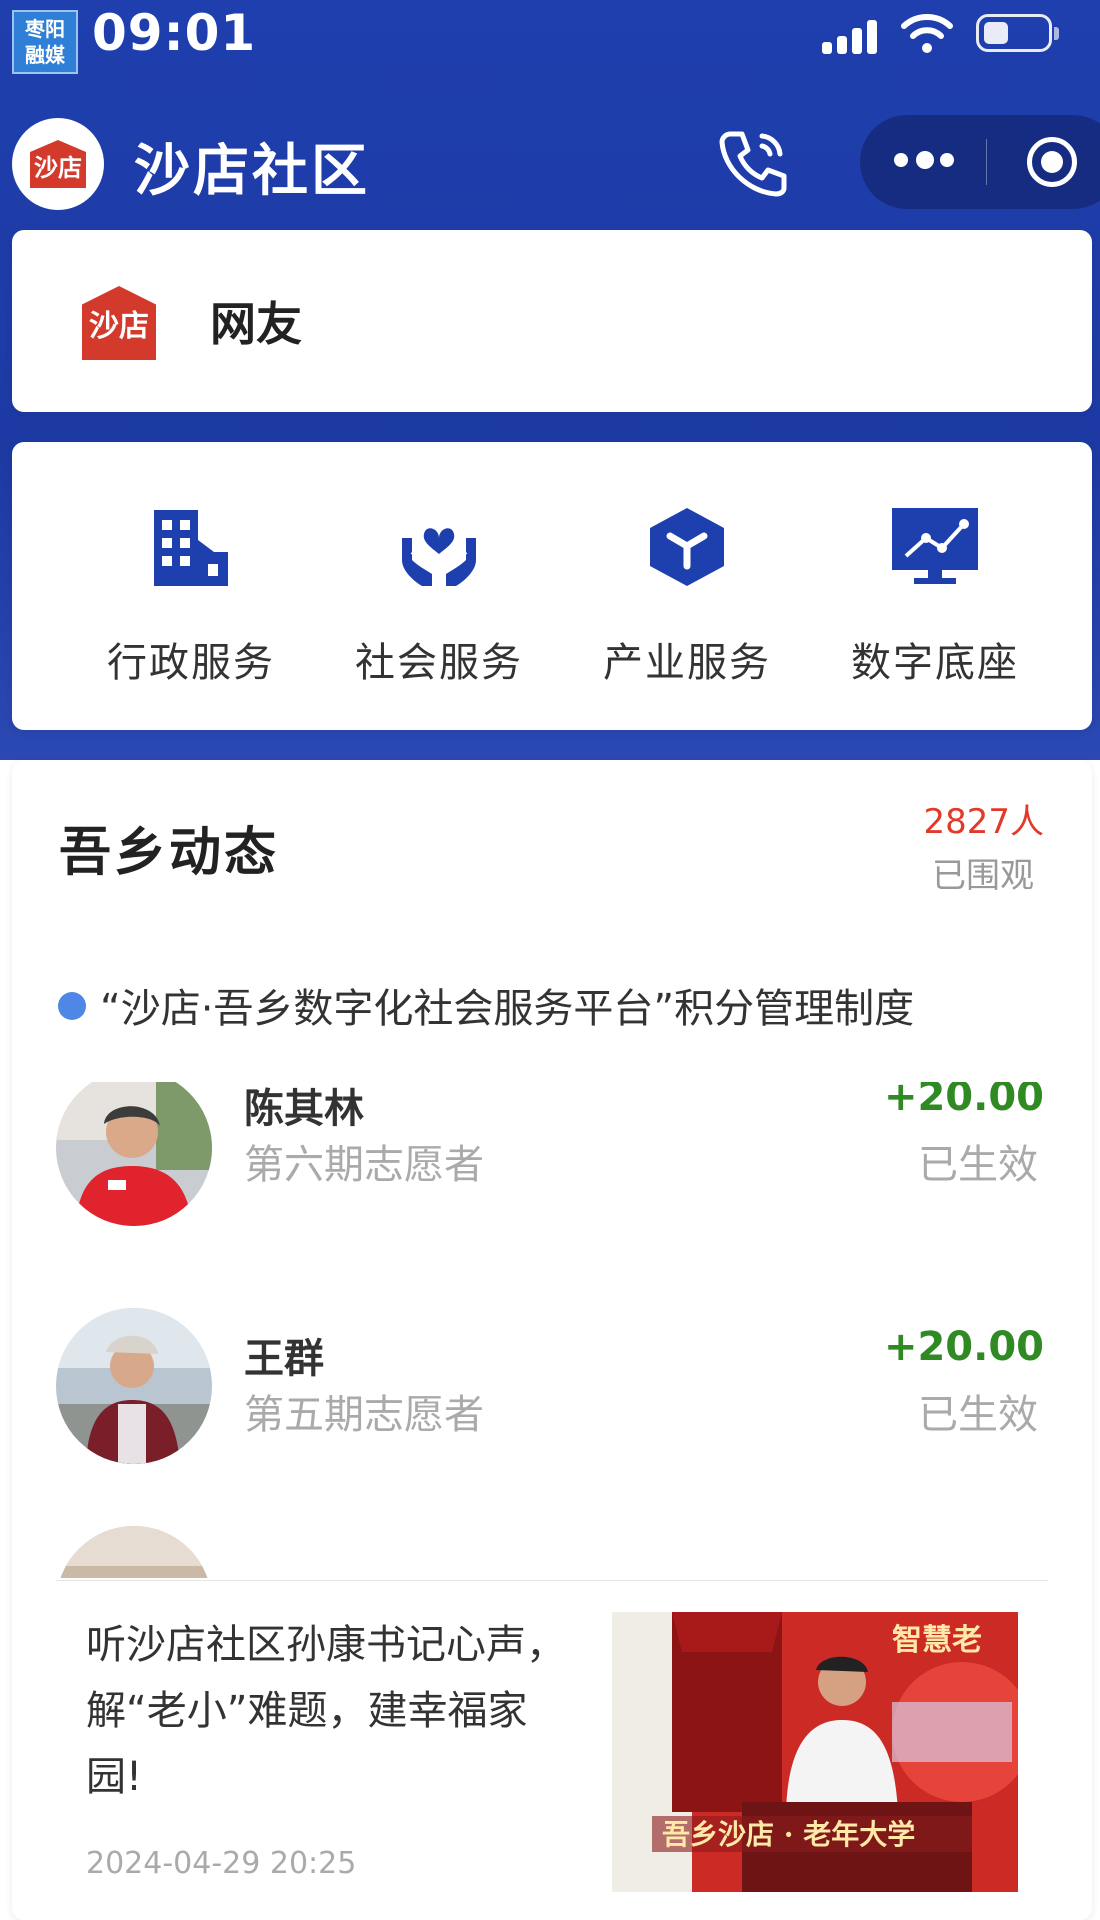  I want to click on views-label: 已围观, so click(983, 876).